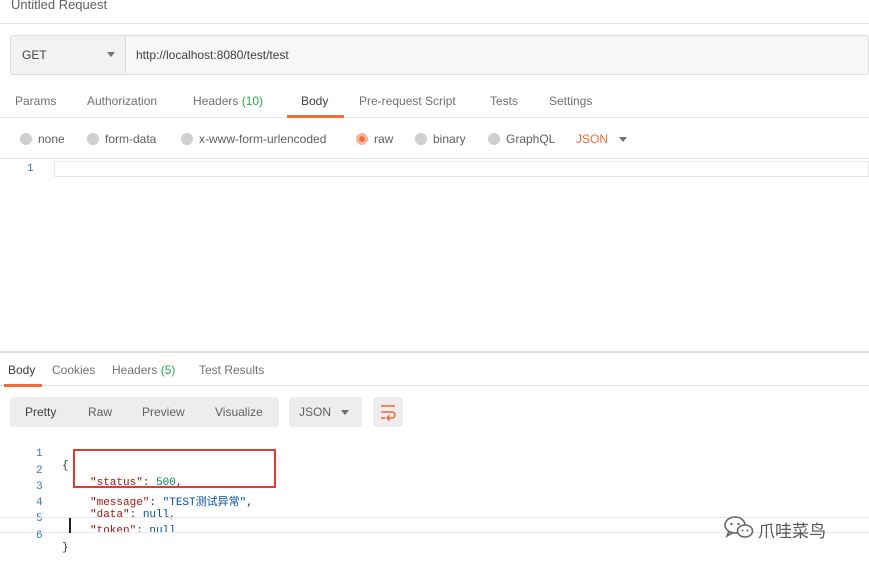  Describe the element at coordinates (73, 370) in the screenshot. I see `response-tab-cookies: Cookies` at that location.